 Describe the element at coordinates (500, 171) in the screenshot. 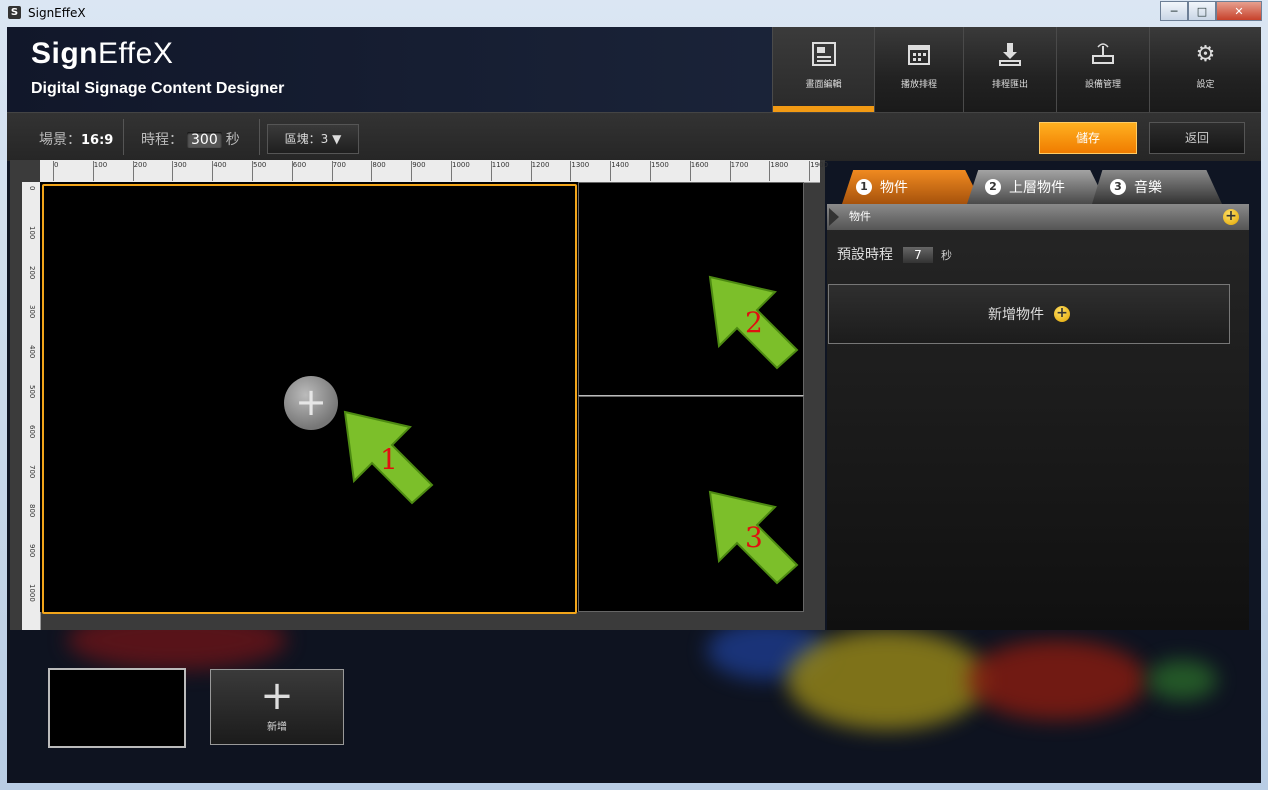

I see `ruler-tick-label: 1100` at that location.